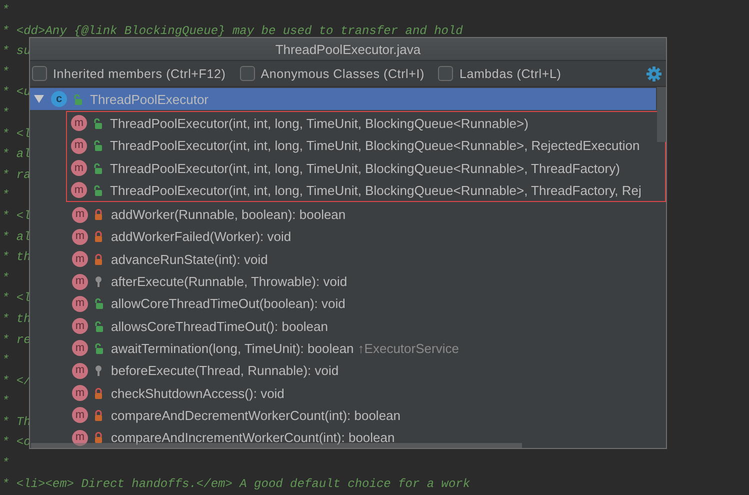 This screenshot has height=495, width=749. I want to click on filter-checkbox: Anonymous Classes (Ctrl+I), so click(332, 73).